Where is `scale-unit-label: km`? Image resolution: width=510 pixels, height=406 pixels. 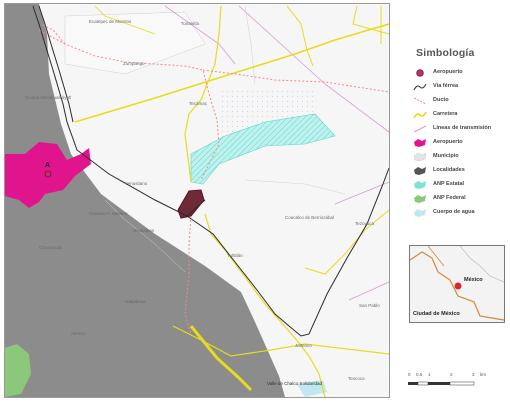
scale-unit-label: km is located at coordinates (483, 374).